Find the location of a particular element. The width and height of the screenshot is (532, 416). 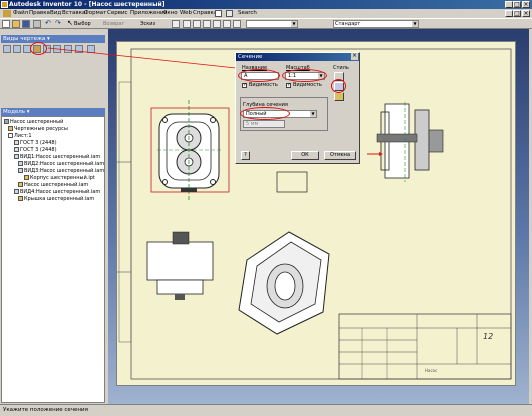

scale-input: 1:1 ▼ is located at coordinates (305, 76).